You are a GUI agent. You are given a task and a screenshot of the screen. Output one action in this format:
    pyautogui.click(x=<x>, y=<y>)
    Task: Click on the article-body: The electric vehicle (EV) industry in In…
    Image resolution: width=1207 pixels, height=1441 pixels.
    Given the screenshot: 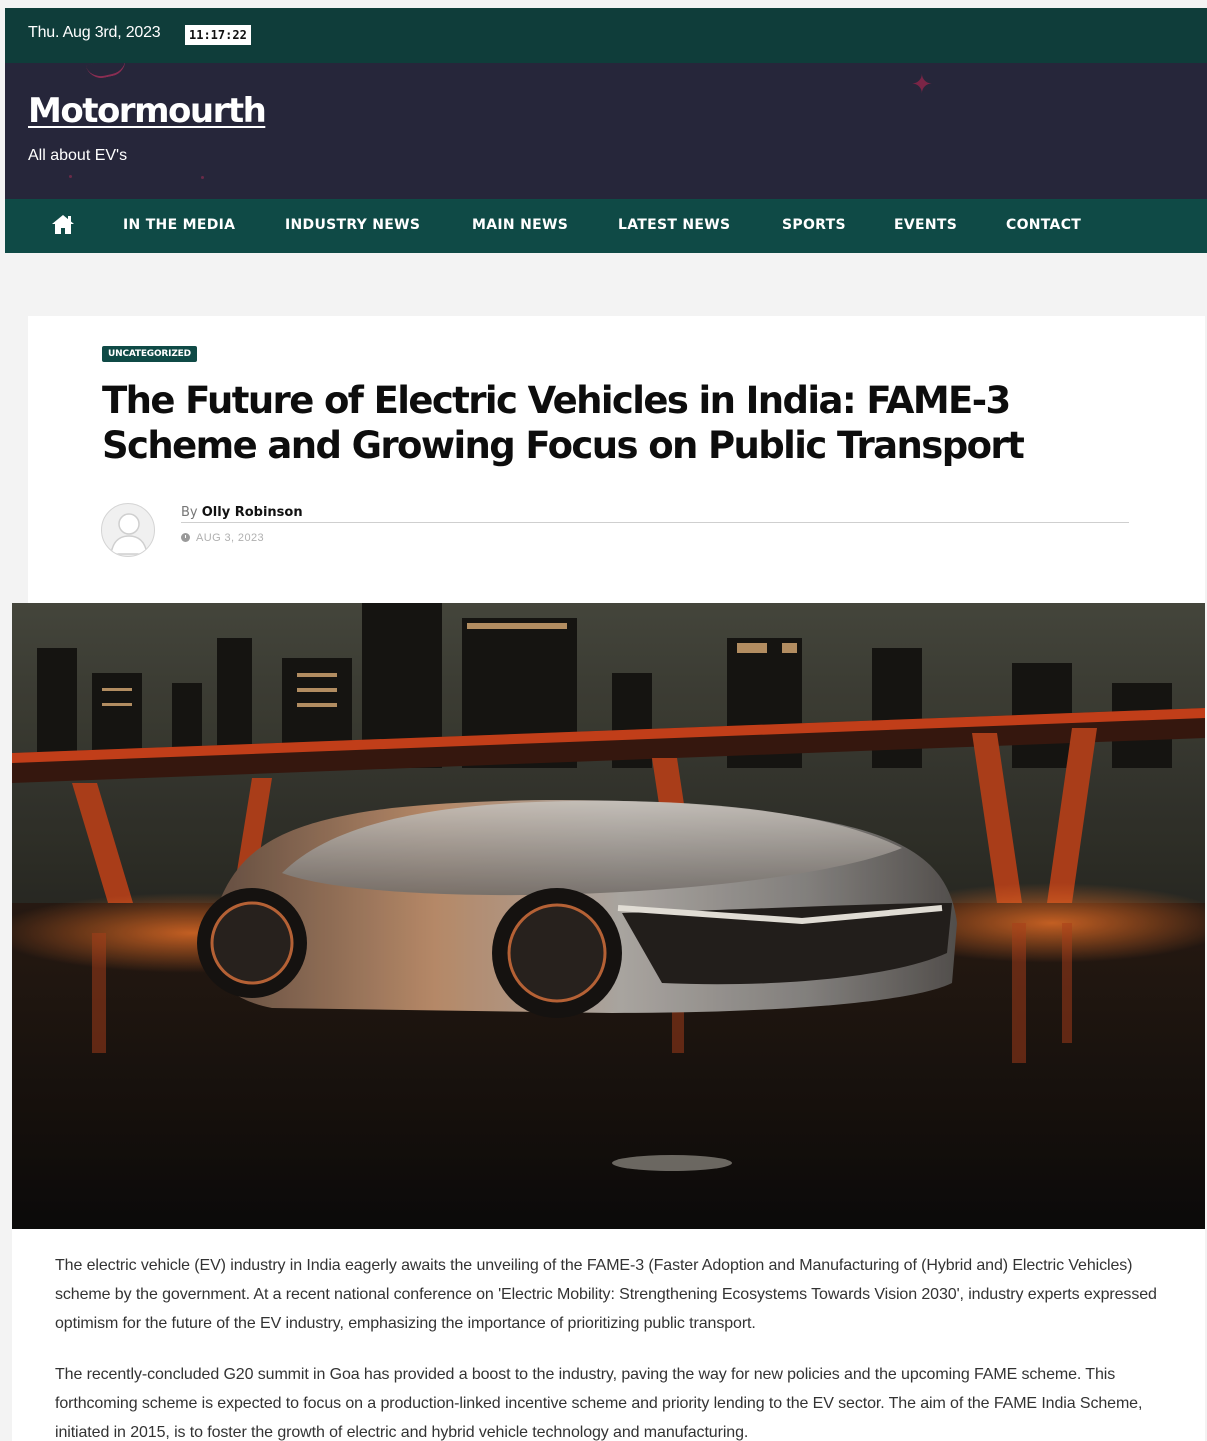 What is the action you would take?
    pyautogui.click(x=608, y=1335)
    